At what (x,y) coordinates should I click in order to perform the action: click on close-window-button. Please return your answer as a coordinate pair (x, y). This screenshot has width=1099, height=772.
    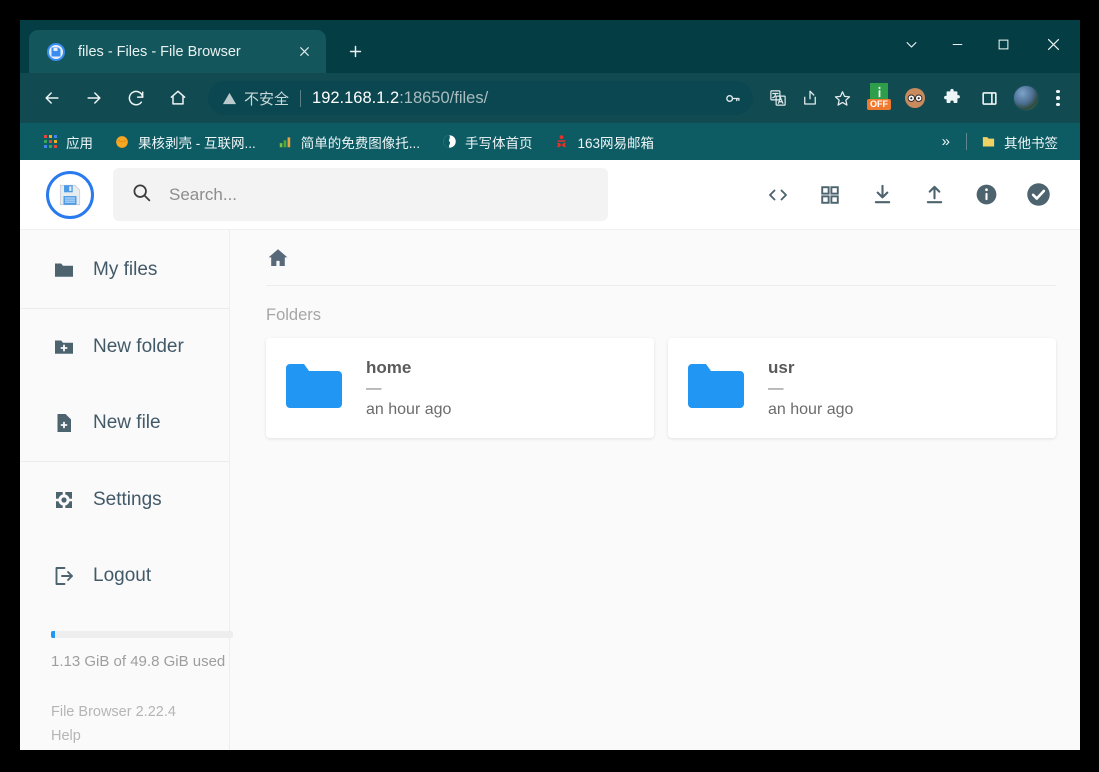
    Looking at the image, I should click on (1053, 44).